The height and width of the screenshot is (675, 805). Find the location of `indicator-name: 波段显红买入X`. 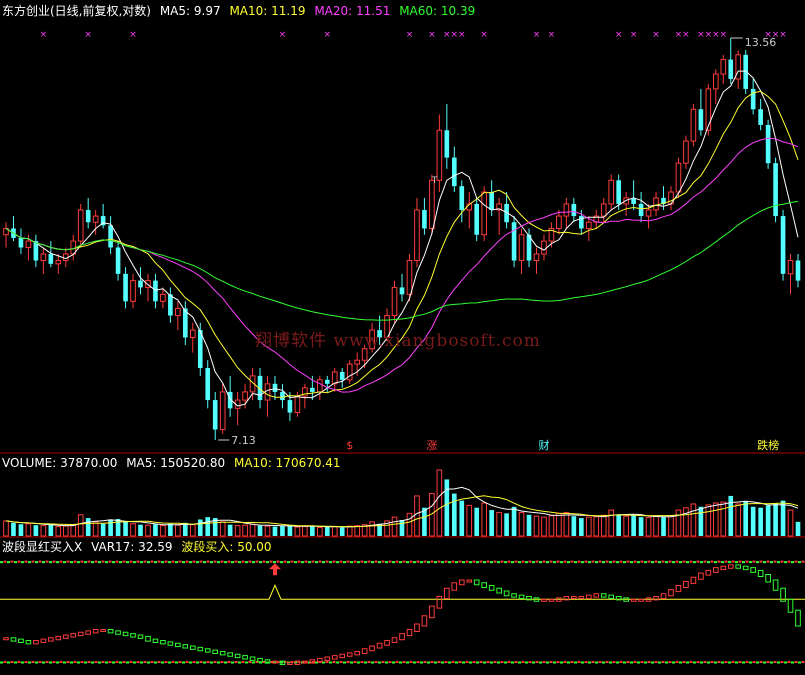

indicator-name: 波段显红买入X is located at coordinates (42, 547).